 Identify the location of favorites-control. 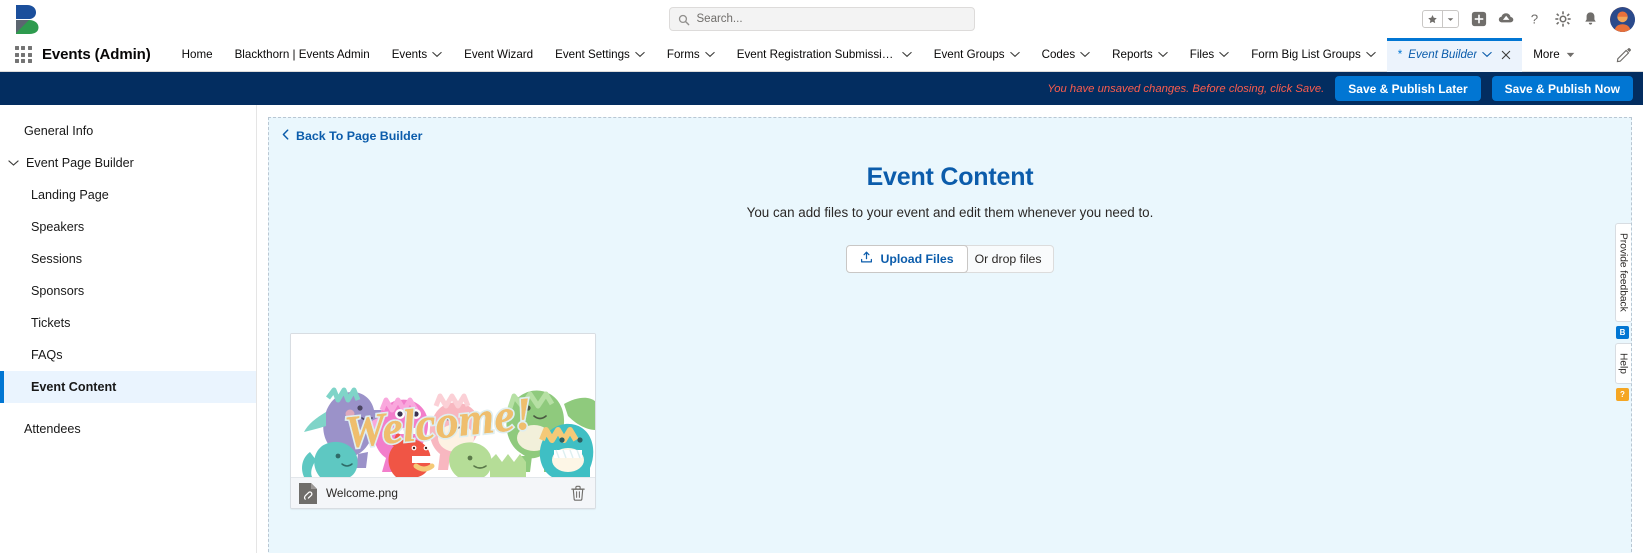
(1440, 19).